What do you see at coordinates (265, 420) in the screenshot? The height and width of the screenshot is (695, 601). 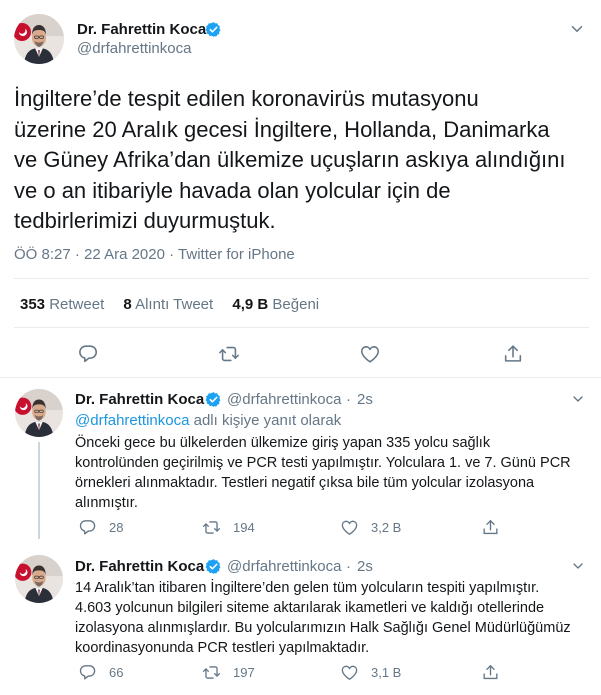 I see `replying-to-suffix: adlı kişiye yanıt olarak` at bounding box center [265, 420].